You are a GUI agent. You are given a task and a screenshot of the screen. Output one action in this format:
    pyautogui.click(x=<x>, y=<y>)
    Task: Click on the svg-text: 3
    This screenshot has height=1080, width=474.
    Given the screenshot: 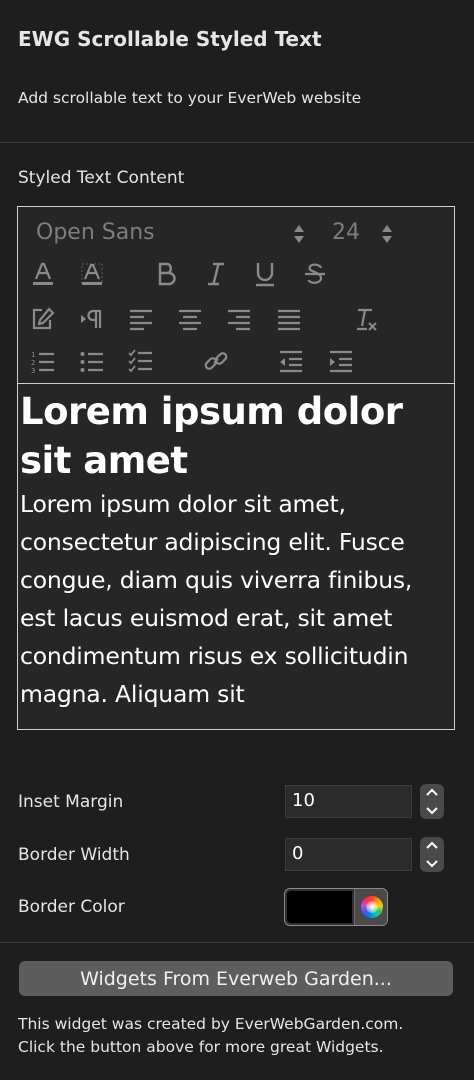 What is the action you would take?
    pyautogui.click(x=33, y=370)
    